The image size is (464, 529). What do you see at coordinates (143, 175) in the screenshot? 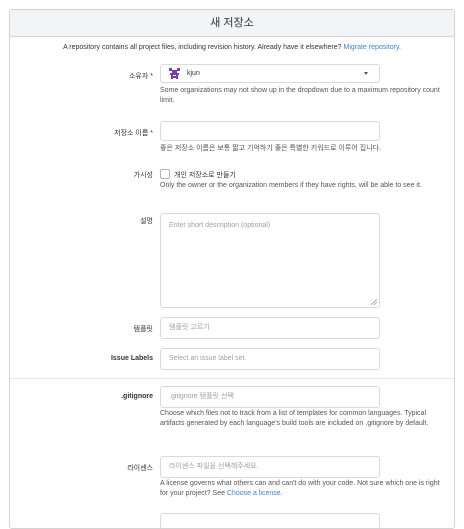
I see `visibility-label: 가시성` at bounding box center [143, 175].